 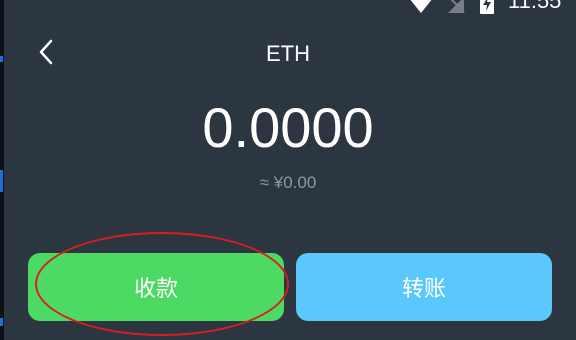 What do you see at coordinates (288, 127) in the screenshot?
I see `balance-amount: 0.0000` at bounding box center [288, 127].